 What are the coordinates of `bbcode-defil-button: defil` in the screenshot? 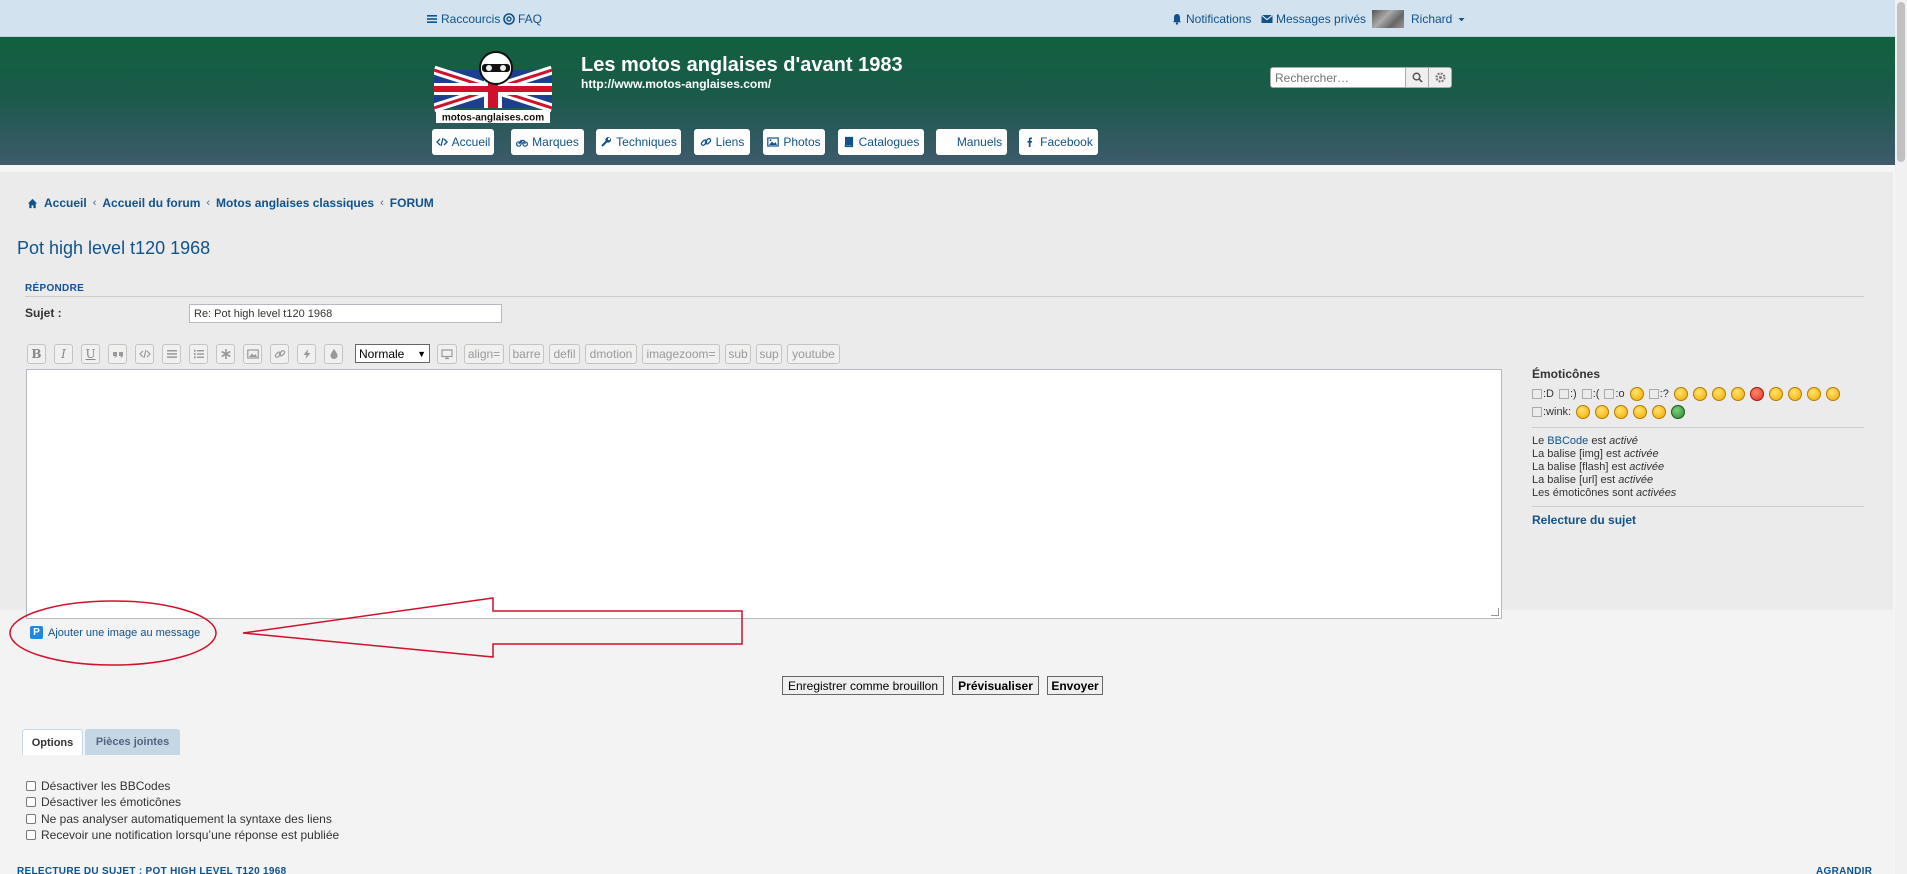 It's located at (564, 354).